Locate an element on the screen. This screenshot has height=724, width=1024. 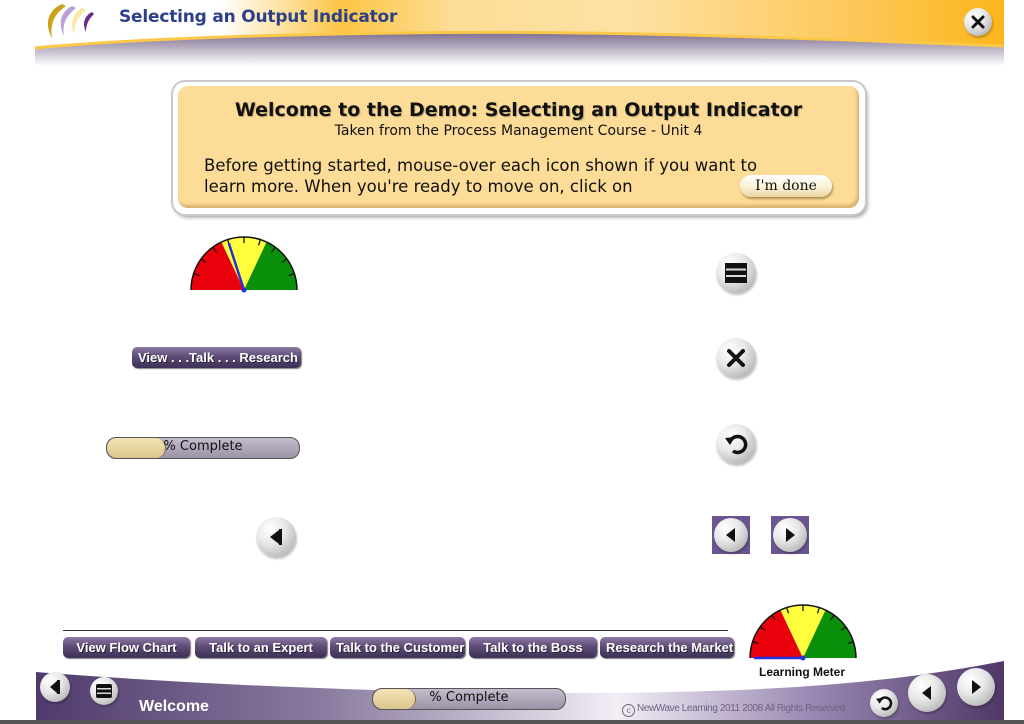
footer-back-button is located at coordinates (55, 687).